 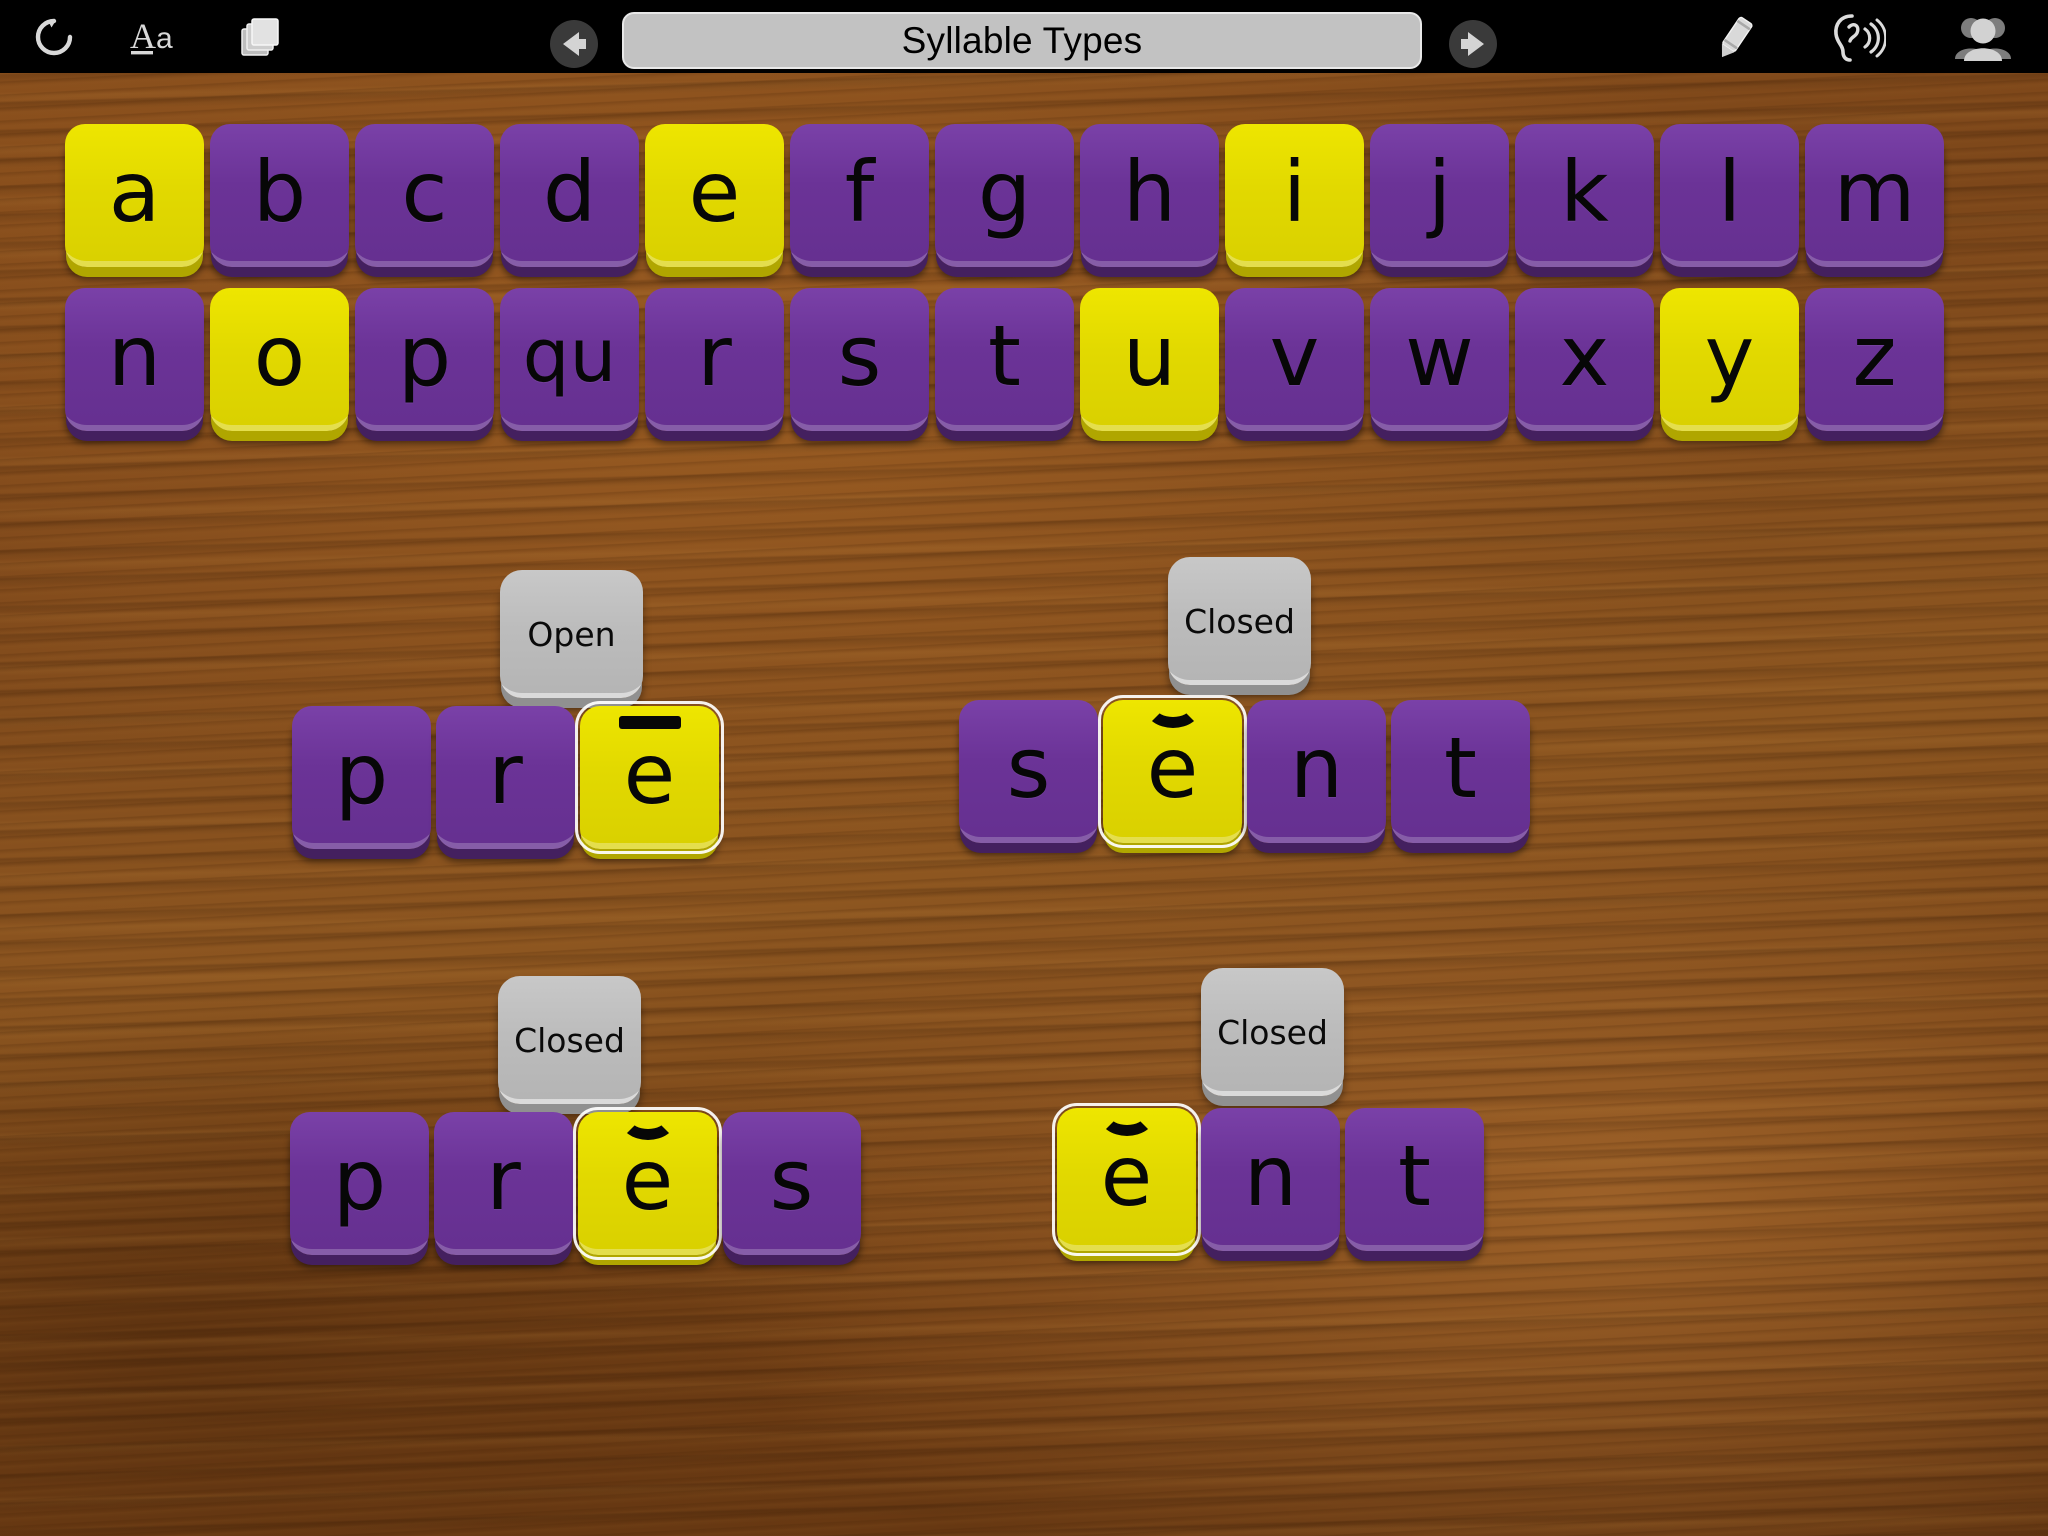 I want to click on tile-letter: l, so click(x=1729, y=191).